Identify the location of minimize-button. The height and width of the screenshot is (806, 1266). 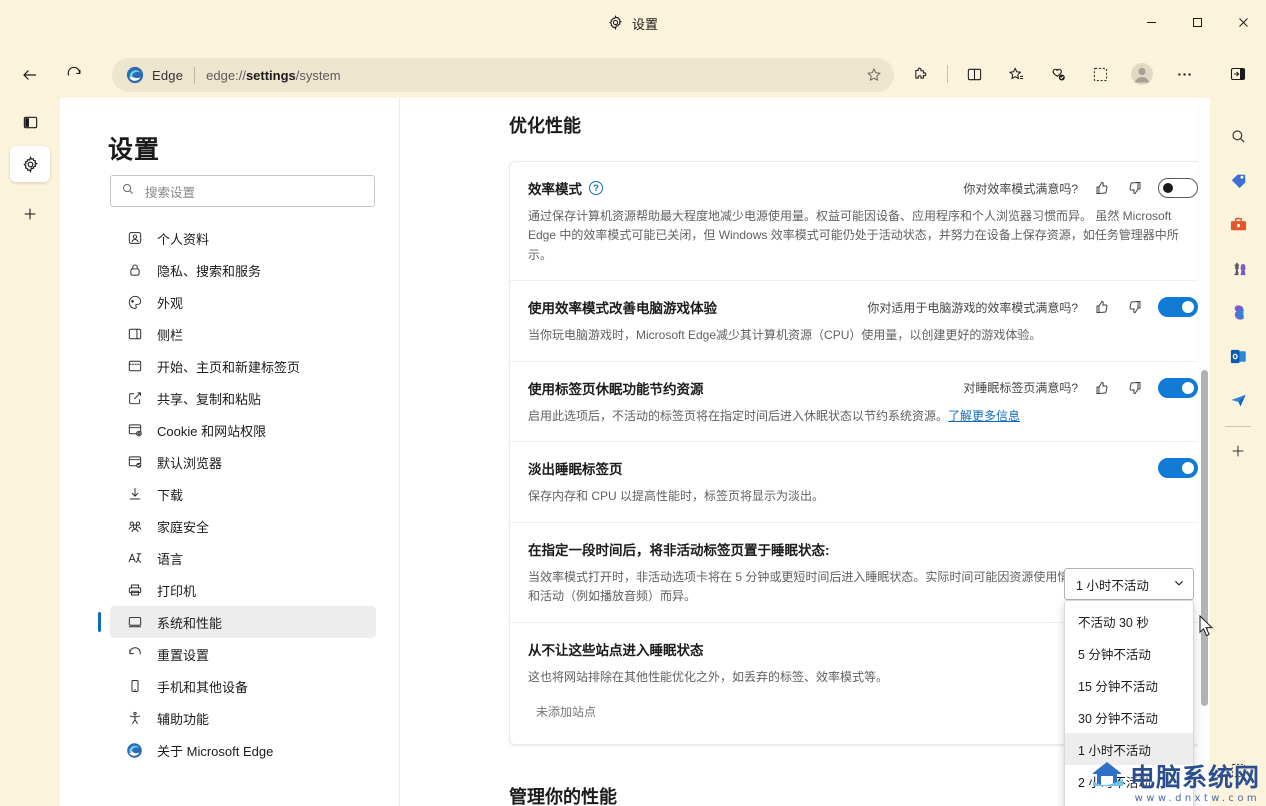
(1151, 22).